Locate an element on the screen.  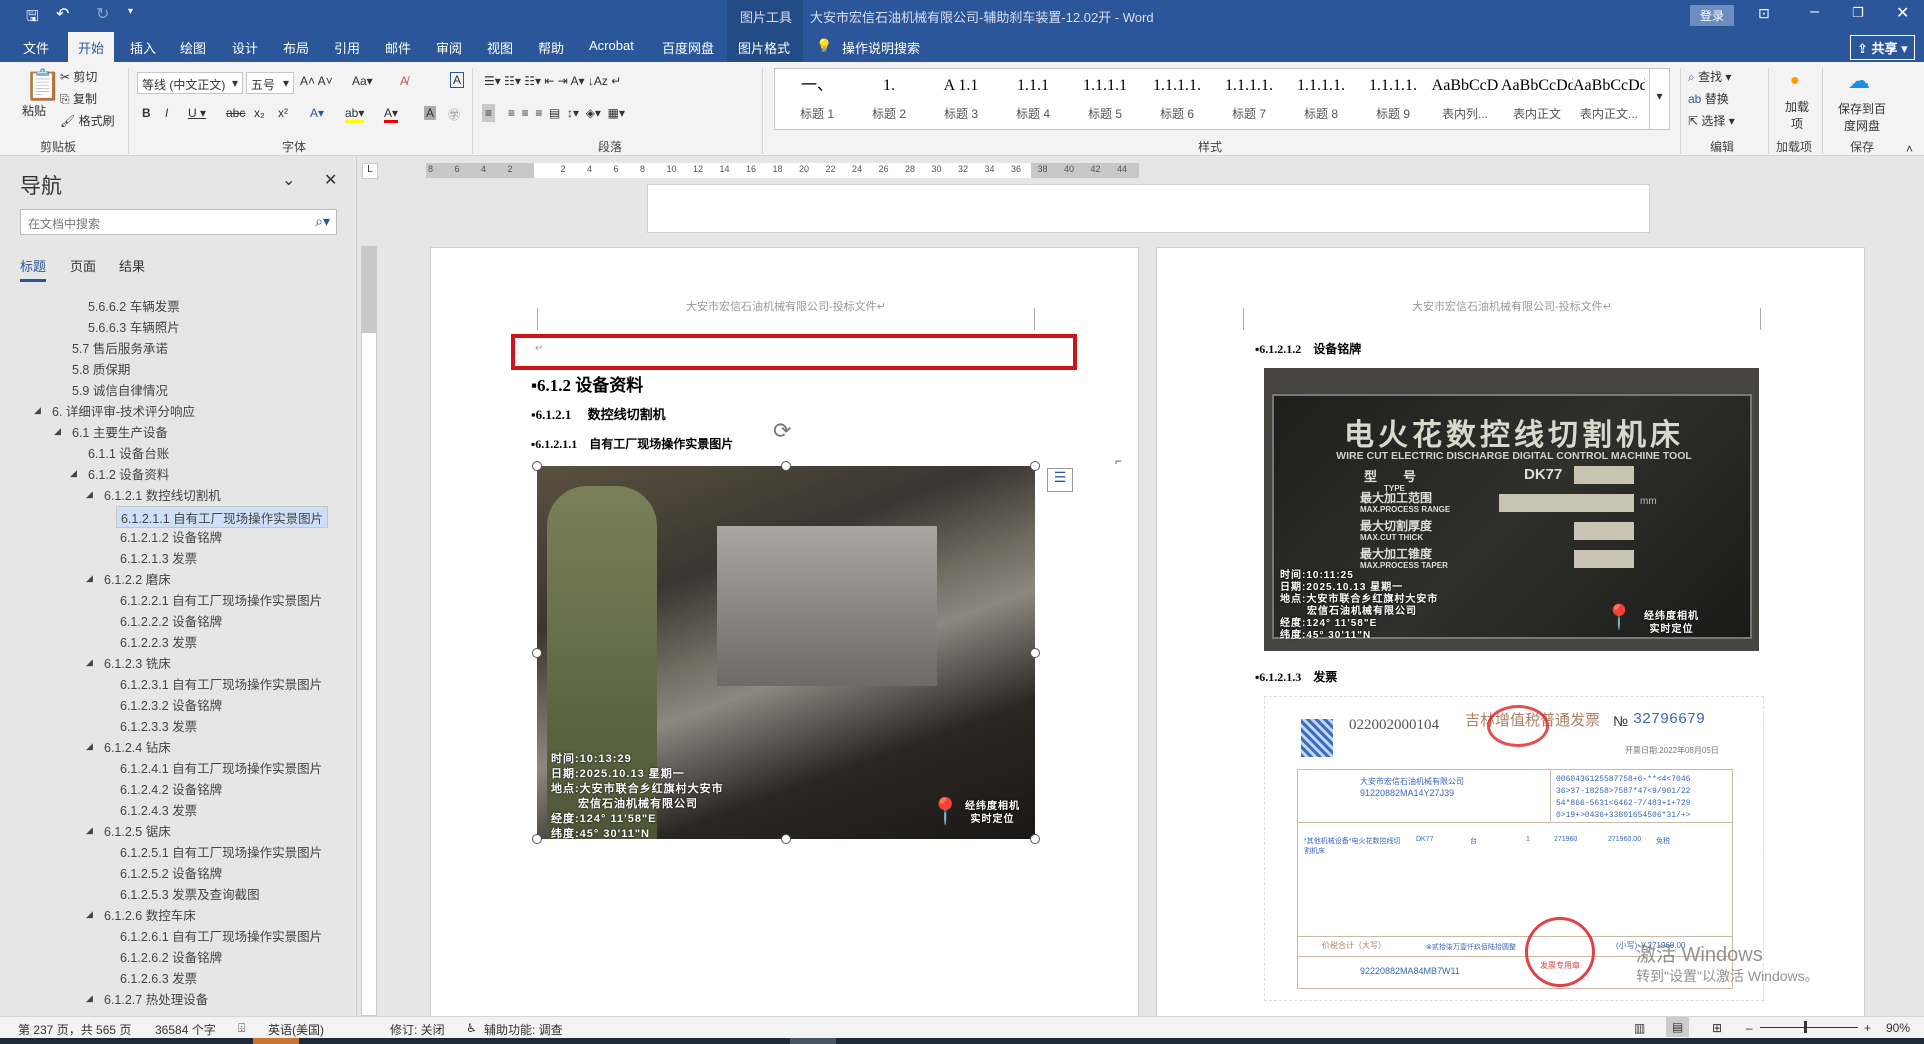
nav-heading-item: 5.7 售后服务承诺 is located at coordinates (120, 347).